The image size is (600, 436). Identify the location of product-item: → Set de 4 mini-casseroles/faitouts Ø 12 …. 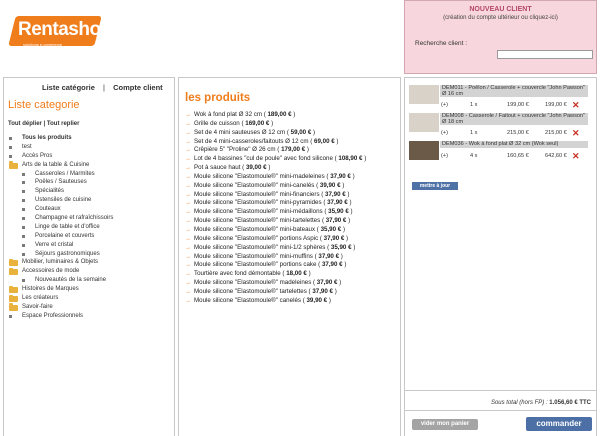
(292, 142).